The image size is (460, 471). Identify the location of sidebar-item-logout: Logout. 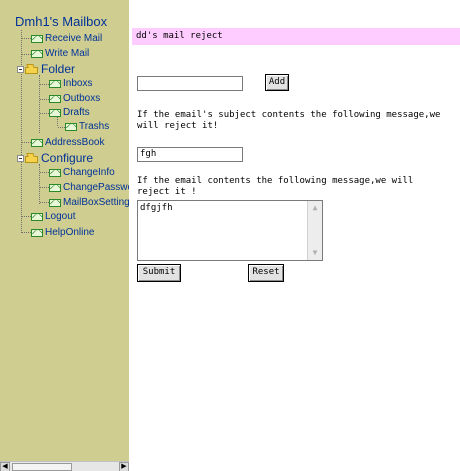
(53, 216).